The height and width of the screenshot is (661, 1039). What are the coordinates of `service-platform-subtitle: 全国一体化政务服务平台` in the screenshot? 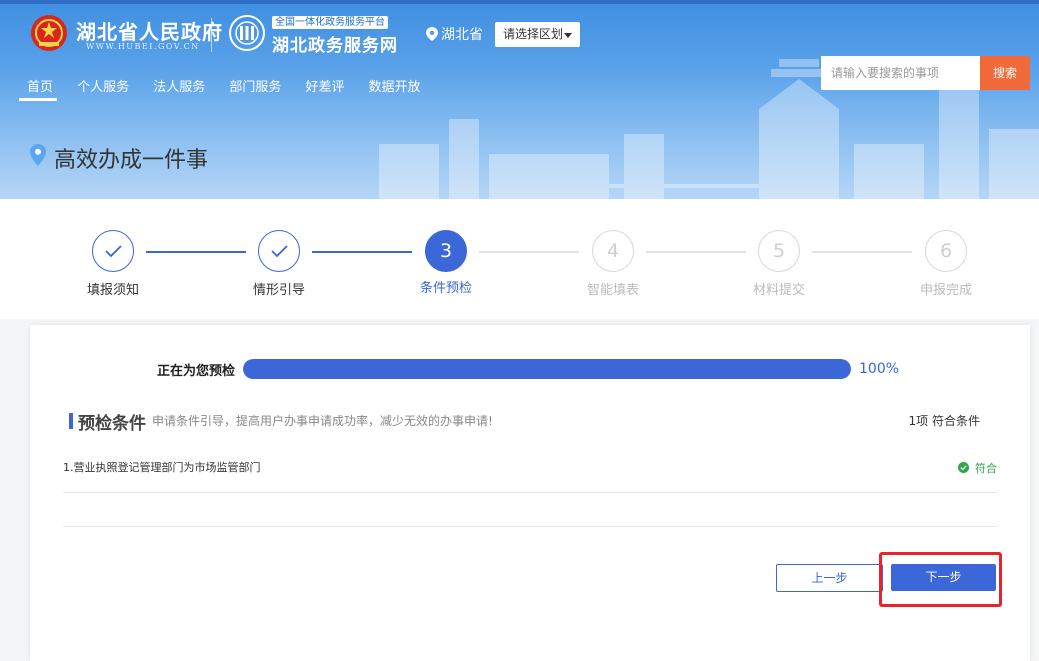 It's located at (330, 22).